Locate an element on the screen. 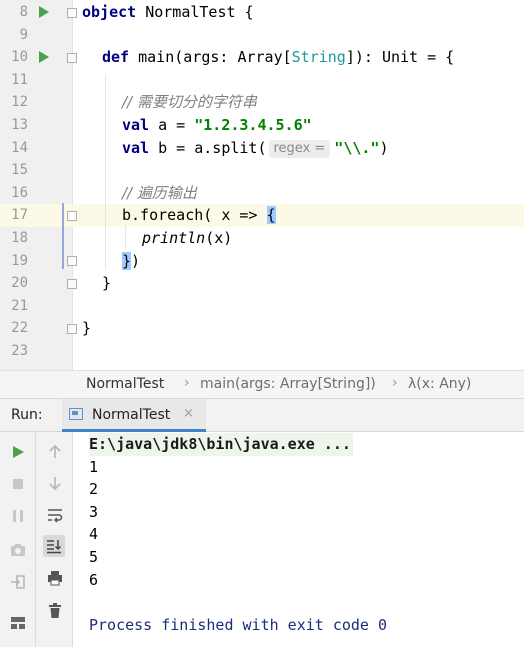 The height and width of the screenshot is (647, 524). code-line-15: 15 is located at coordinates (262, 170).